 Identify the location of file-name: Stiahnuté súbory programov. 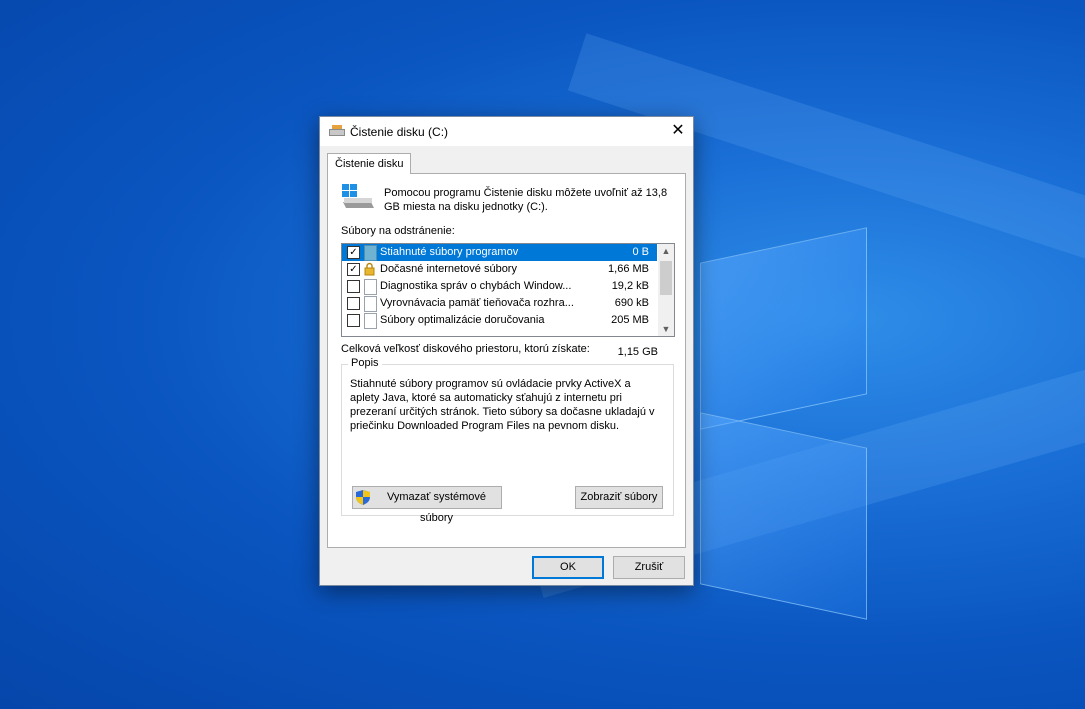
(449, 252).